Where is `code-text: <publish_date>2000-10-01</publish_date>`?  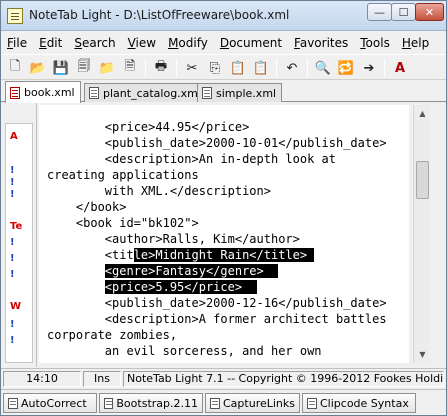 code-text: <publish_date>2000-10-01</publish_date> is located at coordinates (217, 143).